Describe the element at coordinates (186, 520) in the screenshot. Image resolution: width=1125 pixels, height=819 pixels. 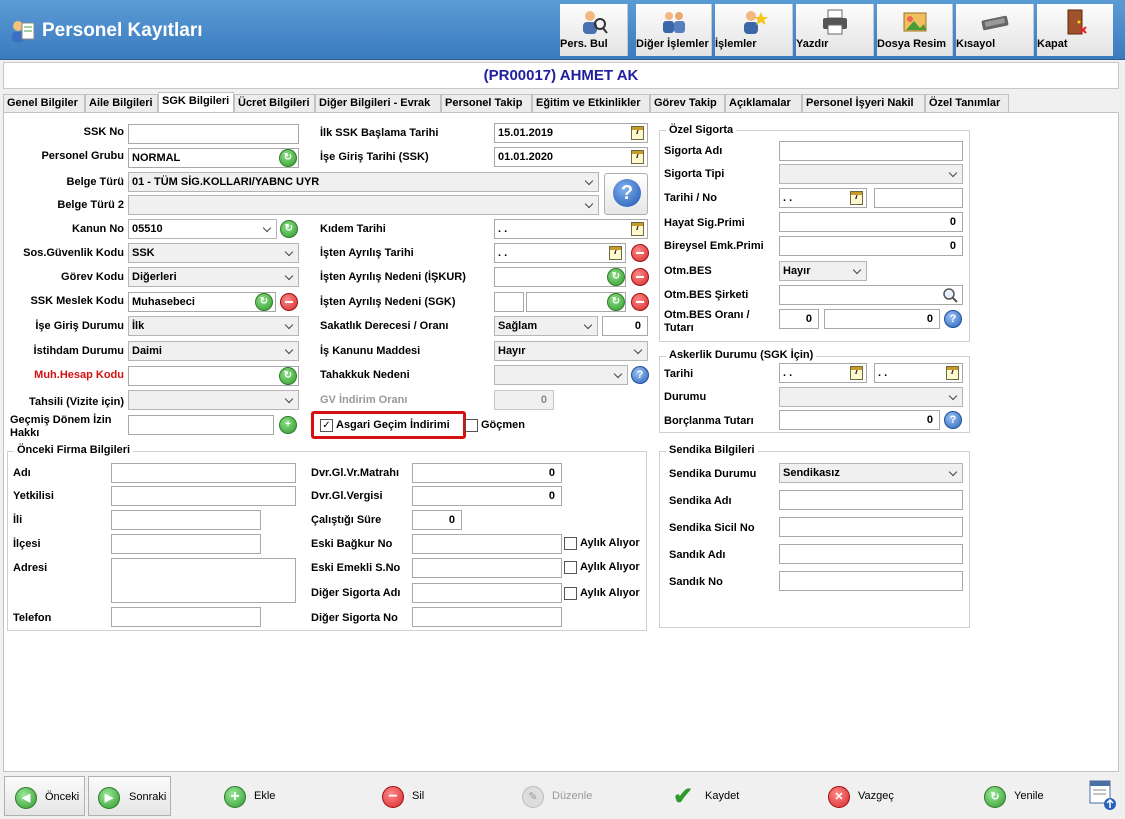
I see `onceki-ili-input` at that location.